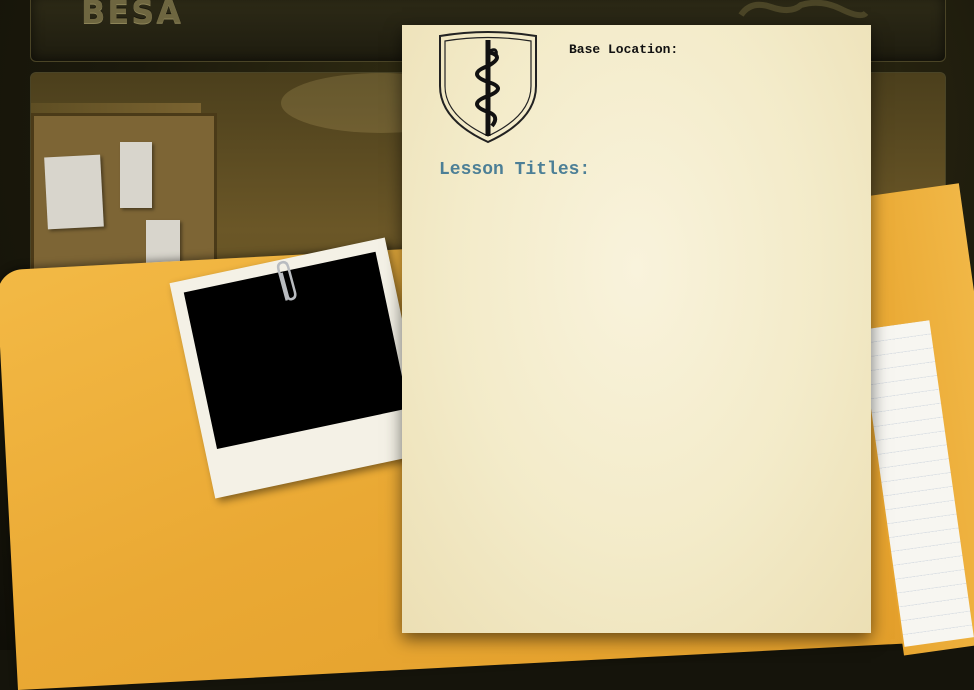 This screenshot has width=974, height=690. Describe the element at coordinates (488, 87) in the screenshot. I see `staff-of-asclepius-shield-icon` at that location.